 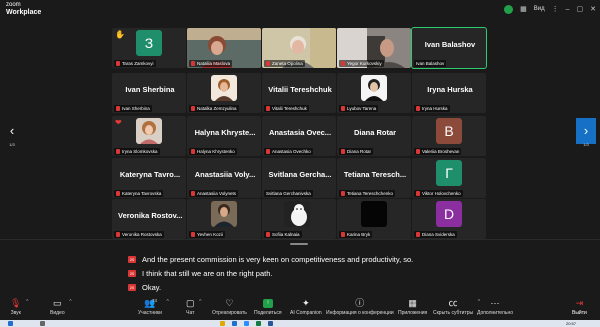 I want to click on browser-icon, so click(x=234, y=323).